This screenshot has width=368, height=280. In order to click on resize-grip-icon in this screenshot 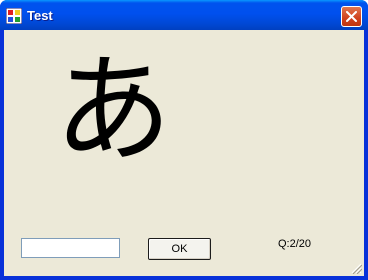, I will do `click(356, 268)`.